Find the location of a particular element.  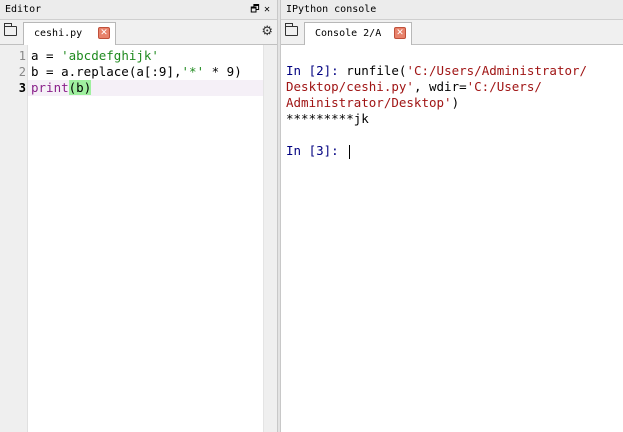

line-number: 3 is located at coordinates (22, 88).